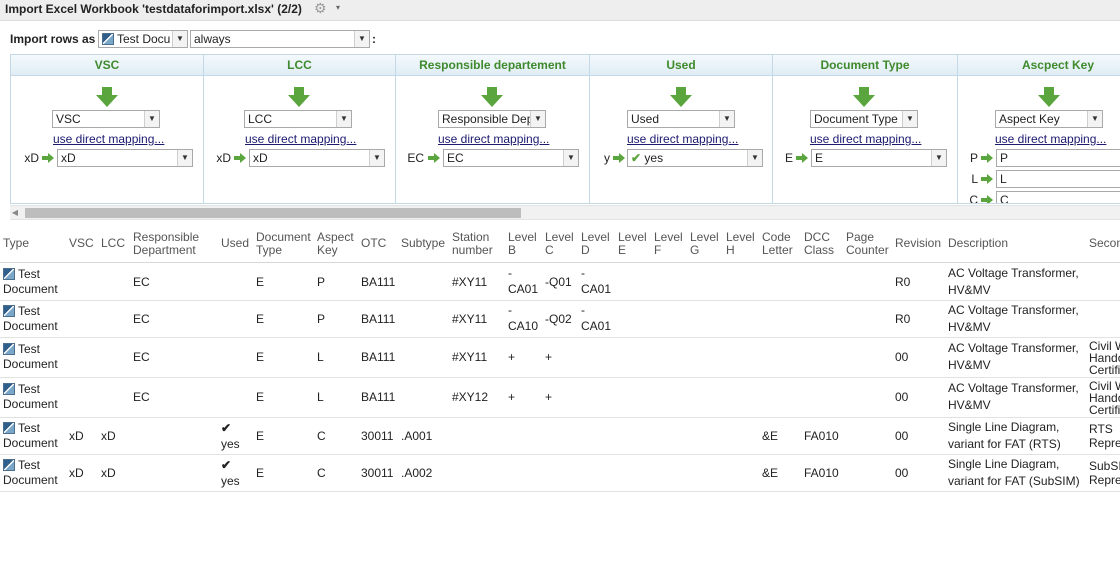  Describe the element at coordinates (283, 237) in the screenshot. I see `column-header-document: Document` at that location.